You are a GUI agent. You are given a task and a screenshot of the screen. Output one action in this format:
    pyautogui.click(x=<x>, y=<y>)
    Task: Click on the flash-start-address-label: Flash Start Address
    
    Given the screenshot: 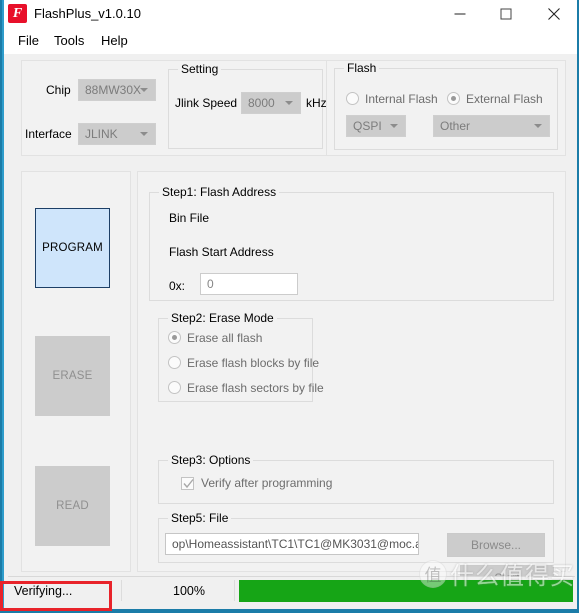 What is the action you would take?
    pyautogui.click(x=221, y=252)
    